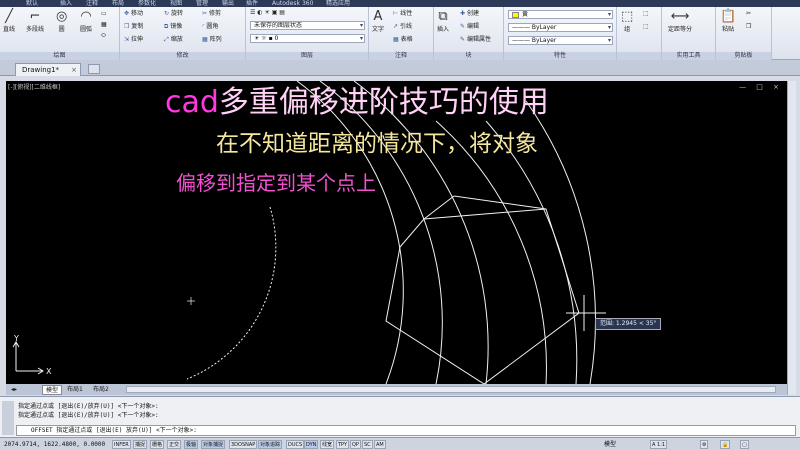 The width and height of the screenshot is (800, 450). Describe the element at coordinates (228, 3) in the screenshot. I see `tab-output: 输出` at that location.